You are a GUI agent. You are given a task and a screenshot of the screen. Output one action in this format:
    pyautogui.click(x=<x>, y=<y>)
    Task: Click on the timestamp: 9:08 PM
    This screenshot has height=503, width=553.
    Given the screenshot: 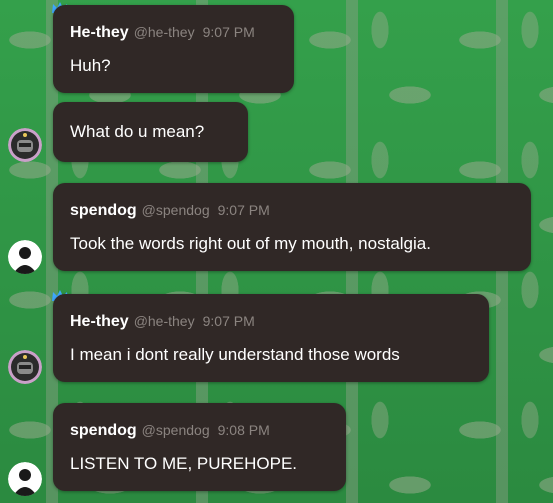 What is the action you would take?
    pyautogui.click(x=243, y=430)
    